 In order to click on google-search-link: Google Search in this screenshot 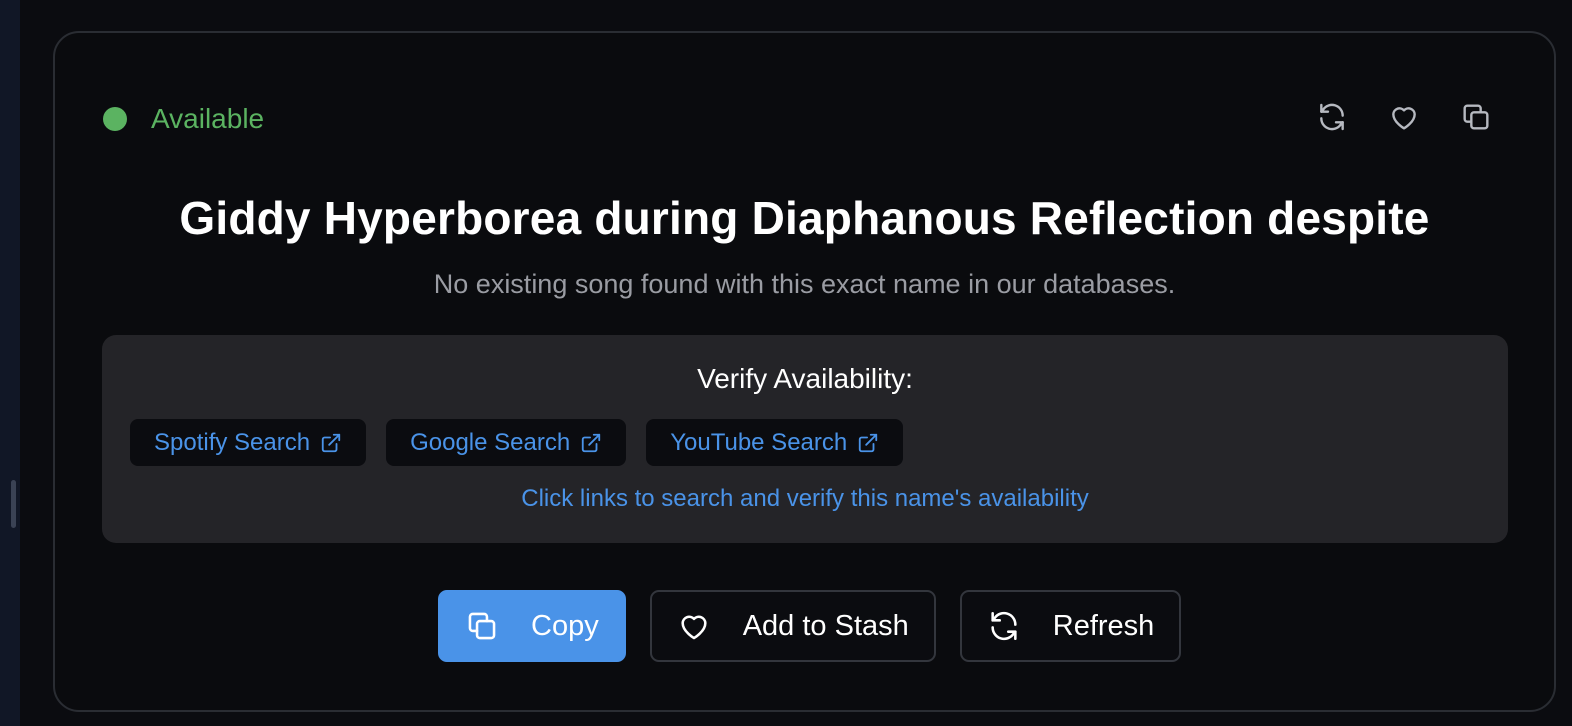, I will do `click(506, 442)`.